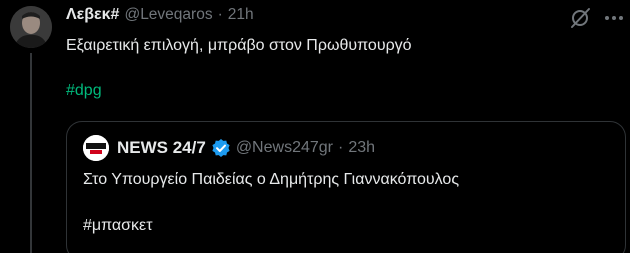  I want to click on quoted-tweet-hashtag: #μπασκετ, so click(118, 226).